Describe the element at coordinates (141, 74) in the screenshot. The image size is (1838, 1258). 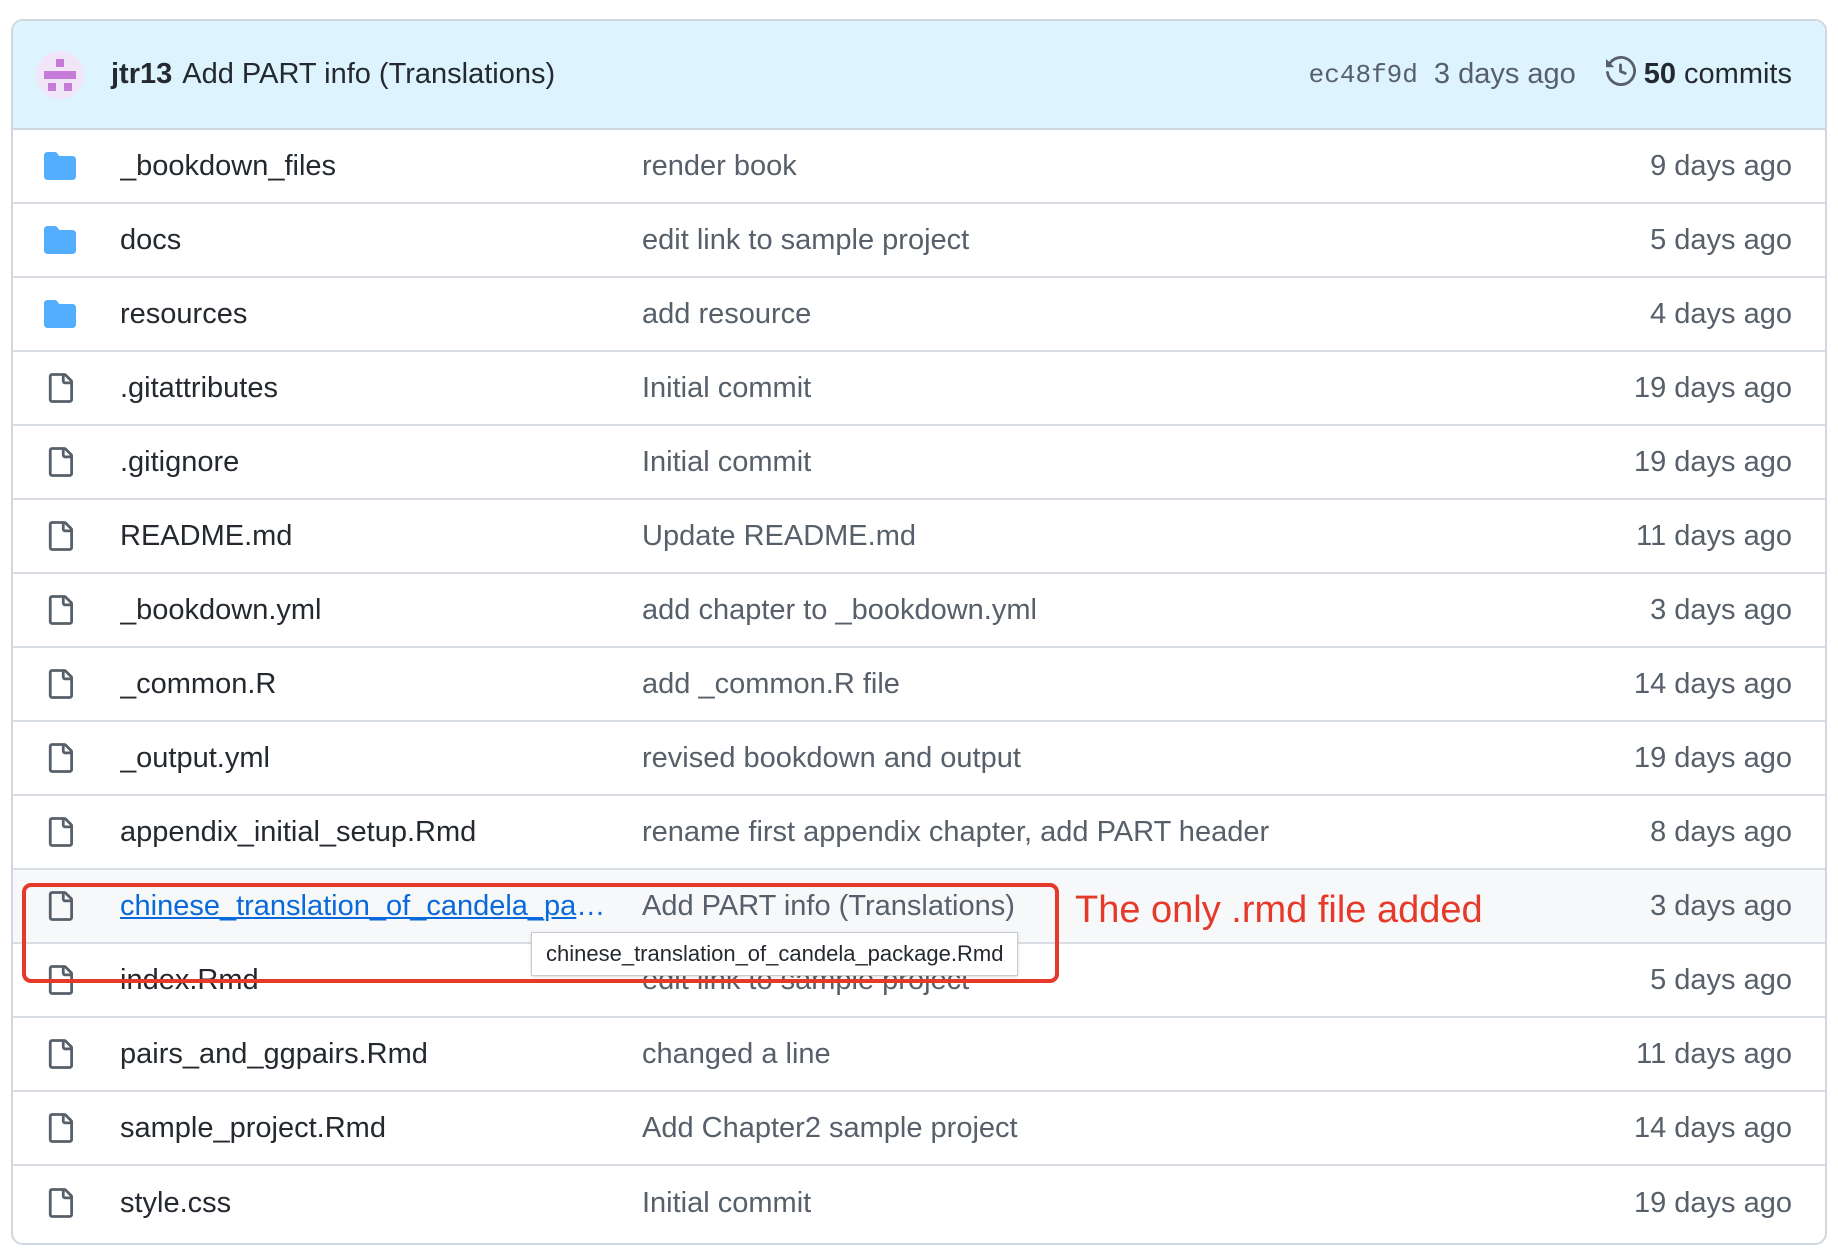
I see `commit-author: jtr13` at that location.